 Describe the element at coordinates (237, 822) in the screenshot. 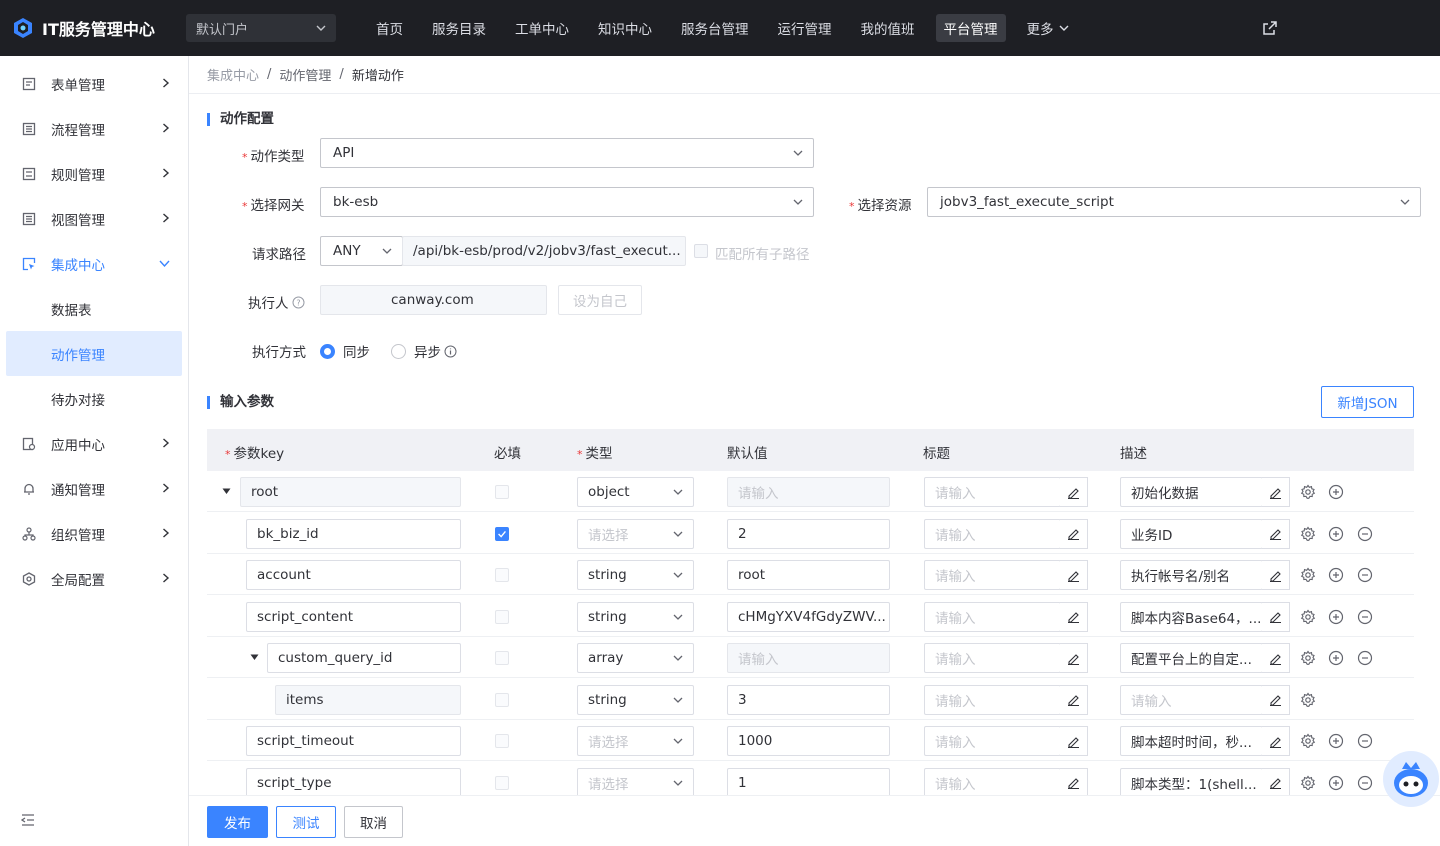

I see `publish-button: 发布` at that location.